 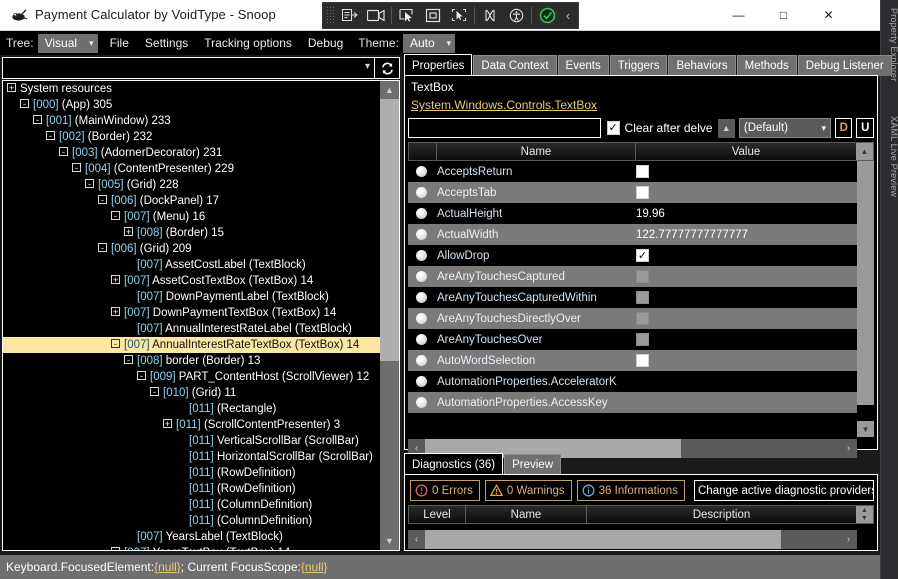 What do you see at coordinates (454, 464) in the screenshot?
I see `tab-diagnostics-36-: Diagnostics (36)` at bounding box center [454, 464].